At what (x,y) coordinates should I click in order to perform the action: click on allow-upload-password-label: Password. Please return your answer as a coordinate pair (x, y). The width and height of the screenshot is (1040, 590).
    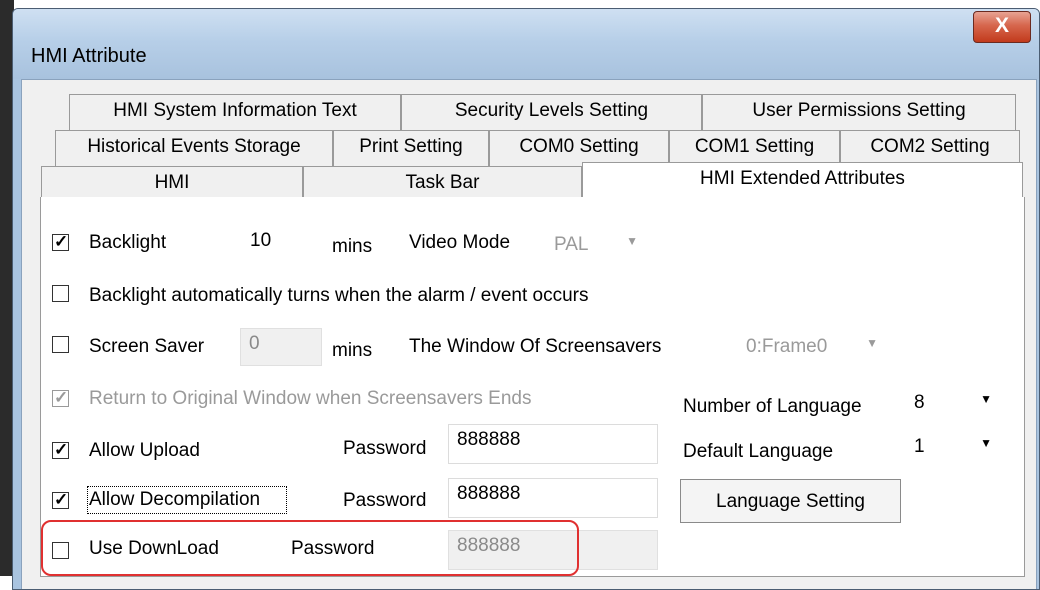
    Looking at the image, I should click on (385, 448).